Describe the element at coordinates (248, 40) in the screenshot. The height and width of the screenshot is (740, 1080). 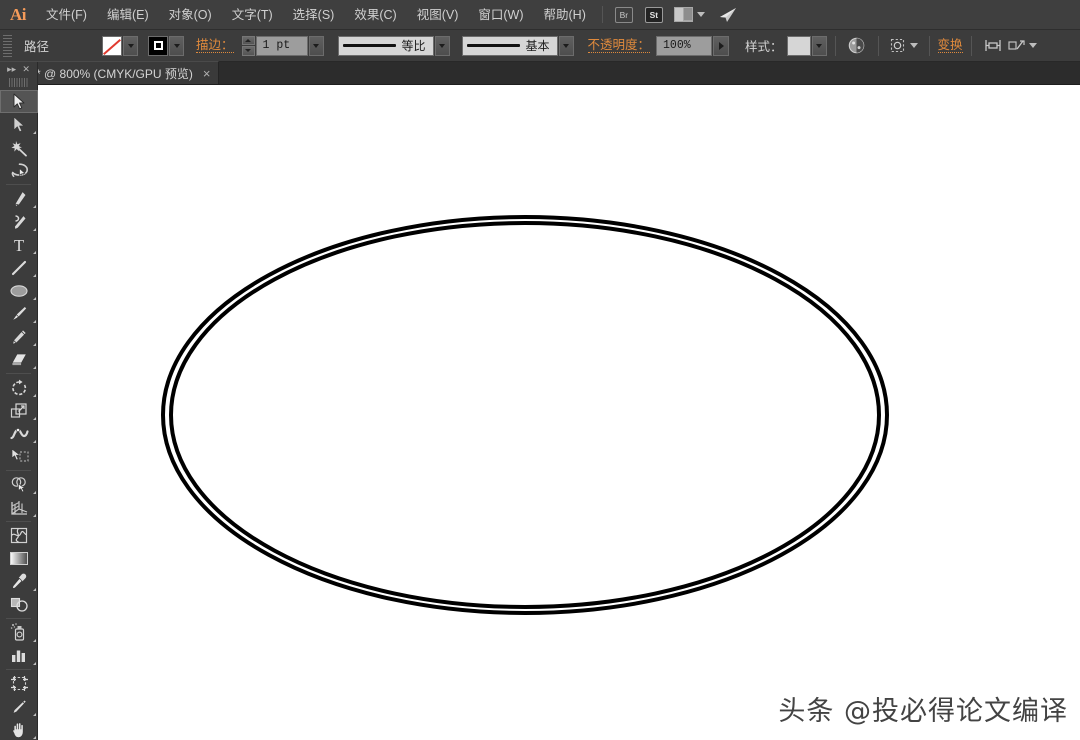
I see `stepper-up-button` at that location.